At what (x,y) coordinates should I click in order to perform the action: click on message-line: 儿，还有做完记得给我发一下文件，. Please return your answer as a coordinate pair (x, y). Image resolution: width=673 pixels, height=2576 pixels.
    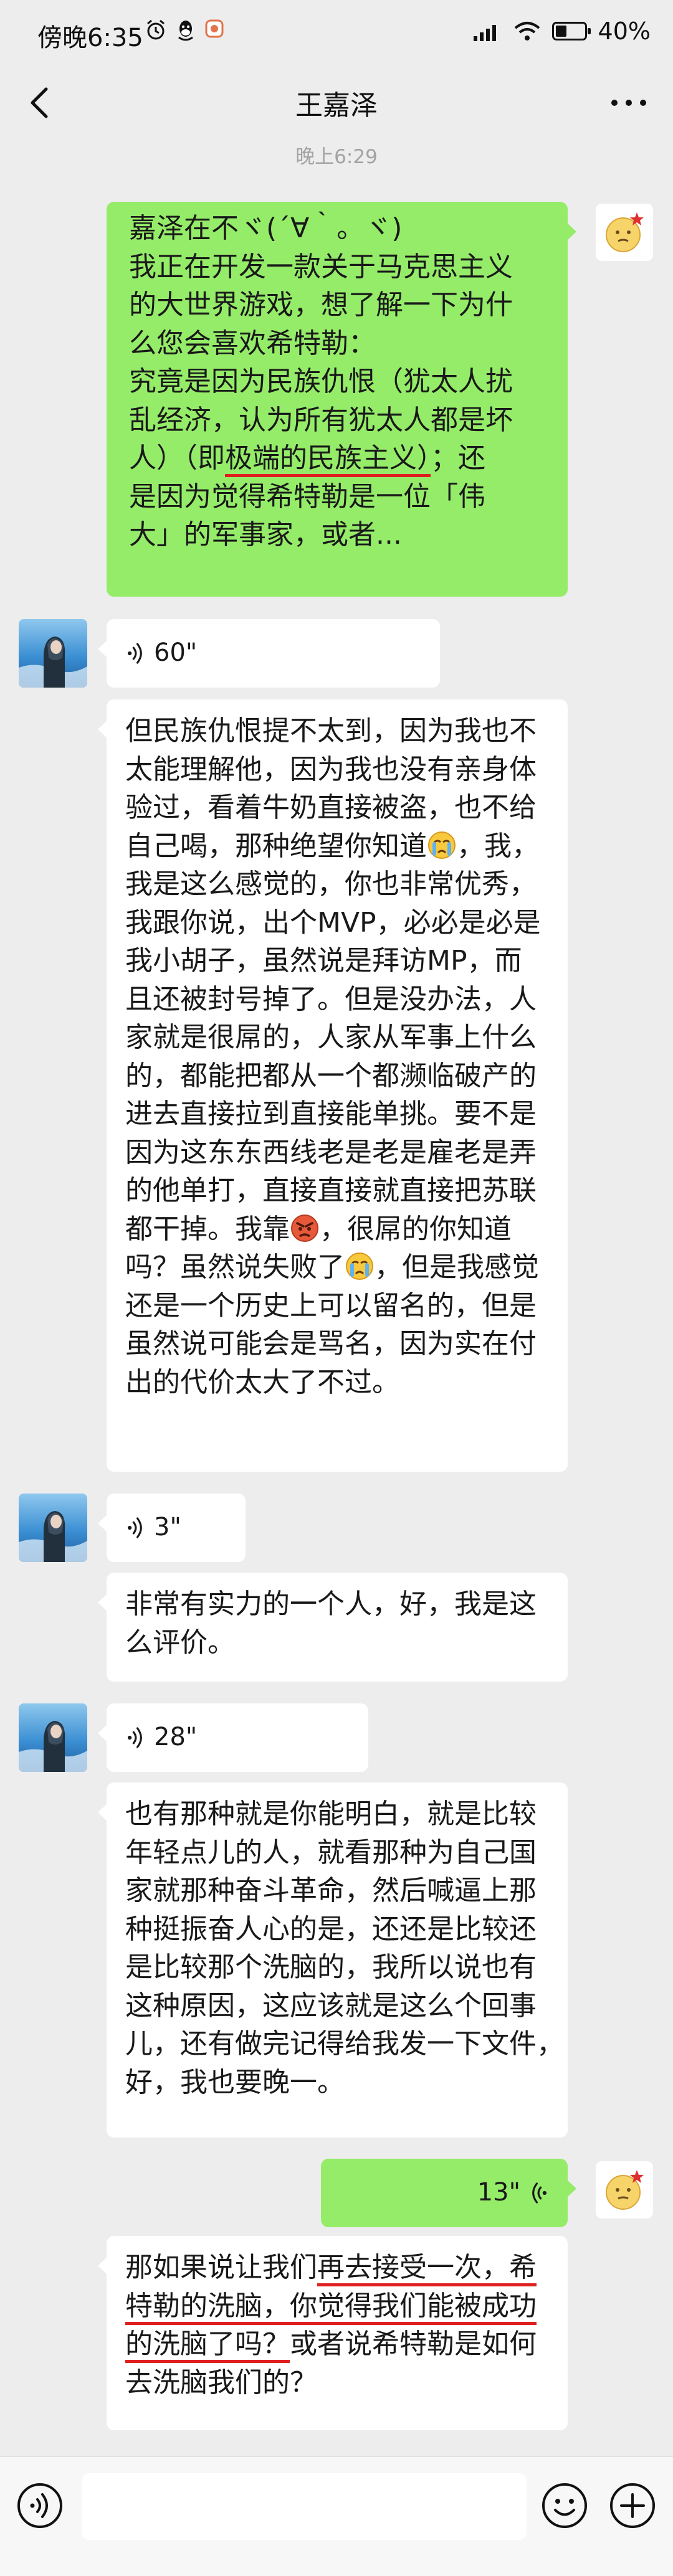
    Looking at the image, I should click on (344, 2044).